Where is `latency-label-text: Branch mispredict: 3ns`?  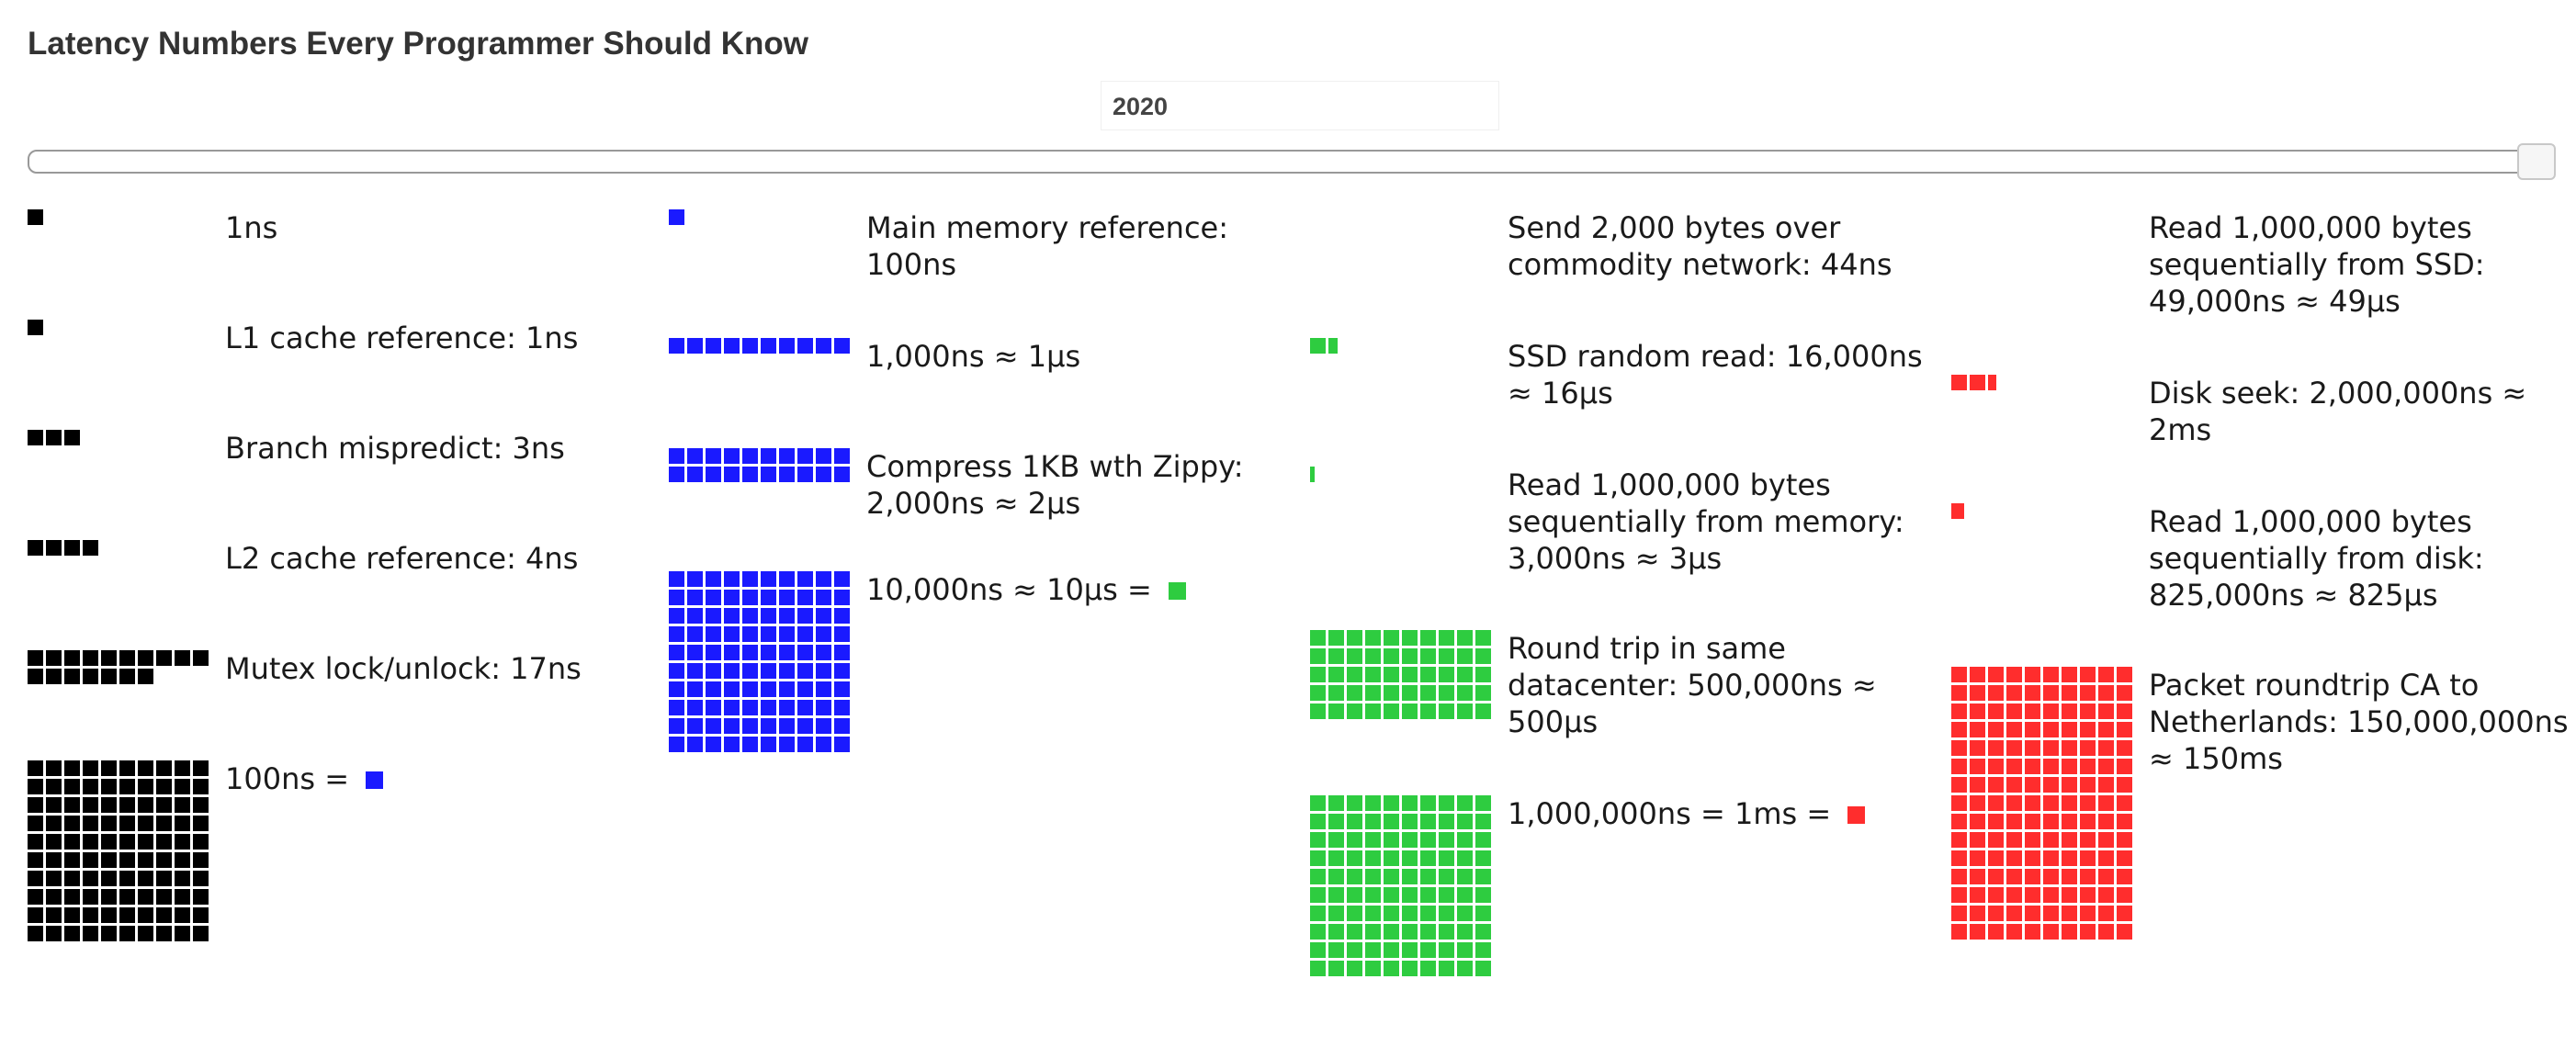
latency-label-text: Branch mispredict: 3ns is located at coordinates (395, 448).